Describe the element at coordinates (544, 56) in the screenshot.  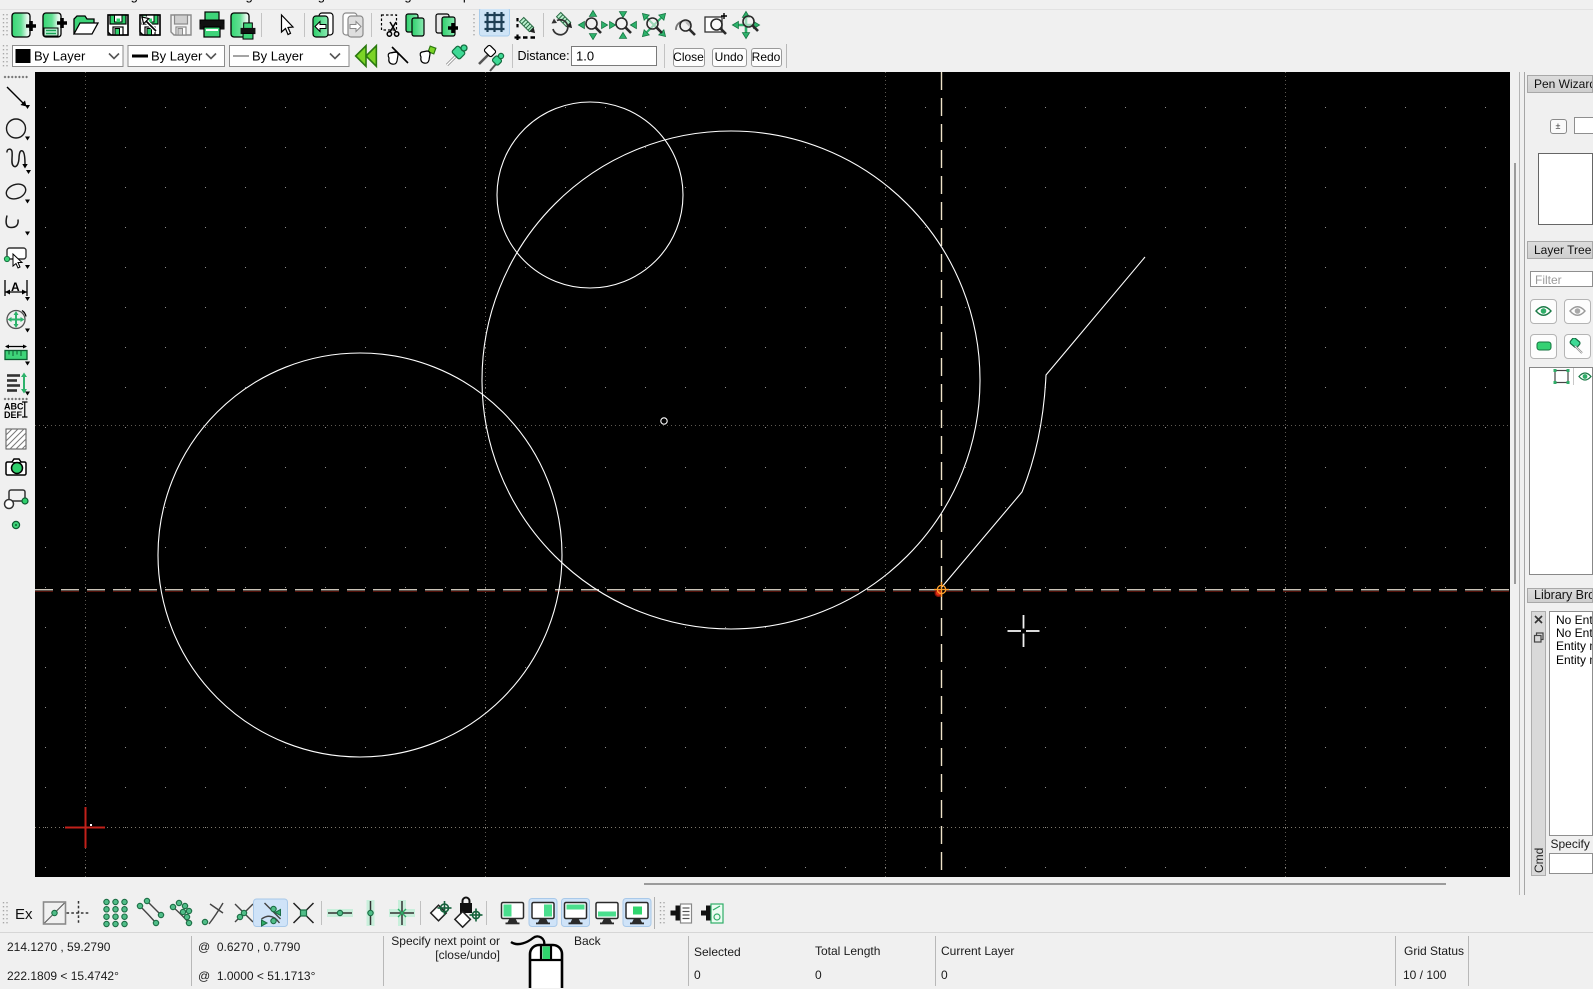
I see `svg-text: Distance:` at that location.